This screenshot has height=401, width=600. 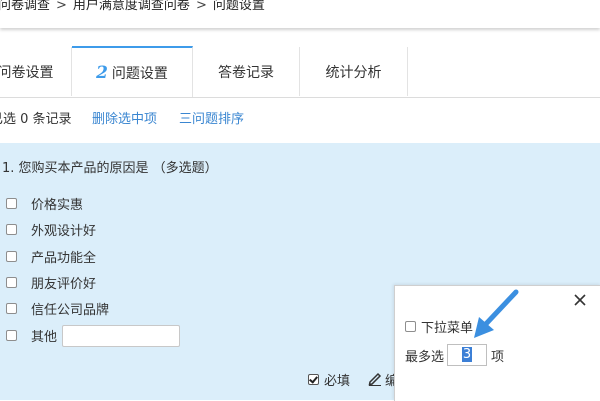 What do you see at coordinates (124, 120) in the screenshot?
I see `delete-selected-link: 删除选中项` at bounding box center [124, 120].